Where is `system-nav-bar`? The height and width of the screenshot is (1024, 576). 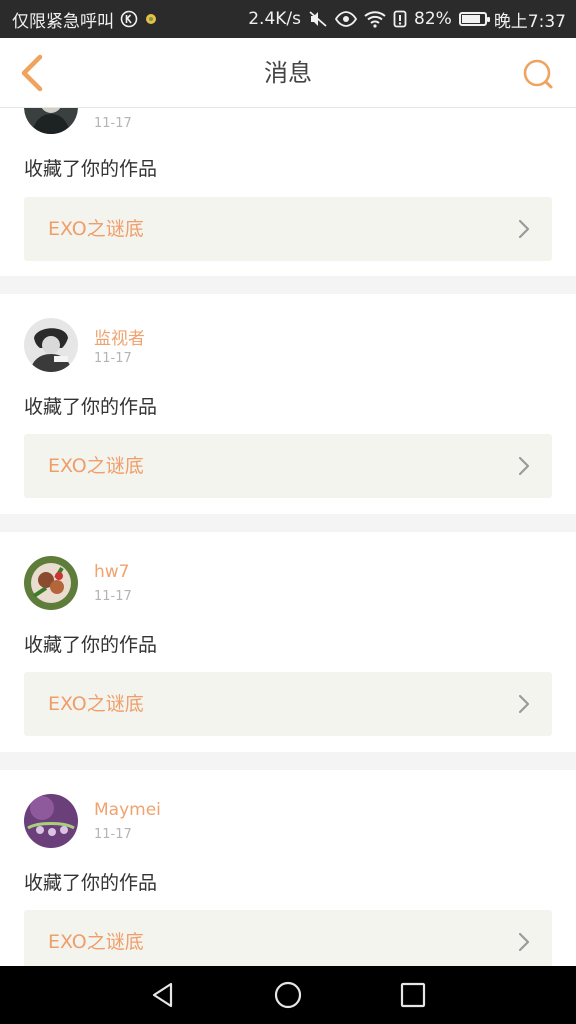 system-nav-bar is located at coordinates (288, 995).